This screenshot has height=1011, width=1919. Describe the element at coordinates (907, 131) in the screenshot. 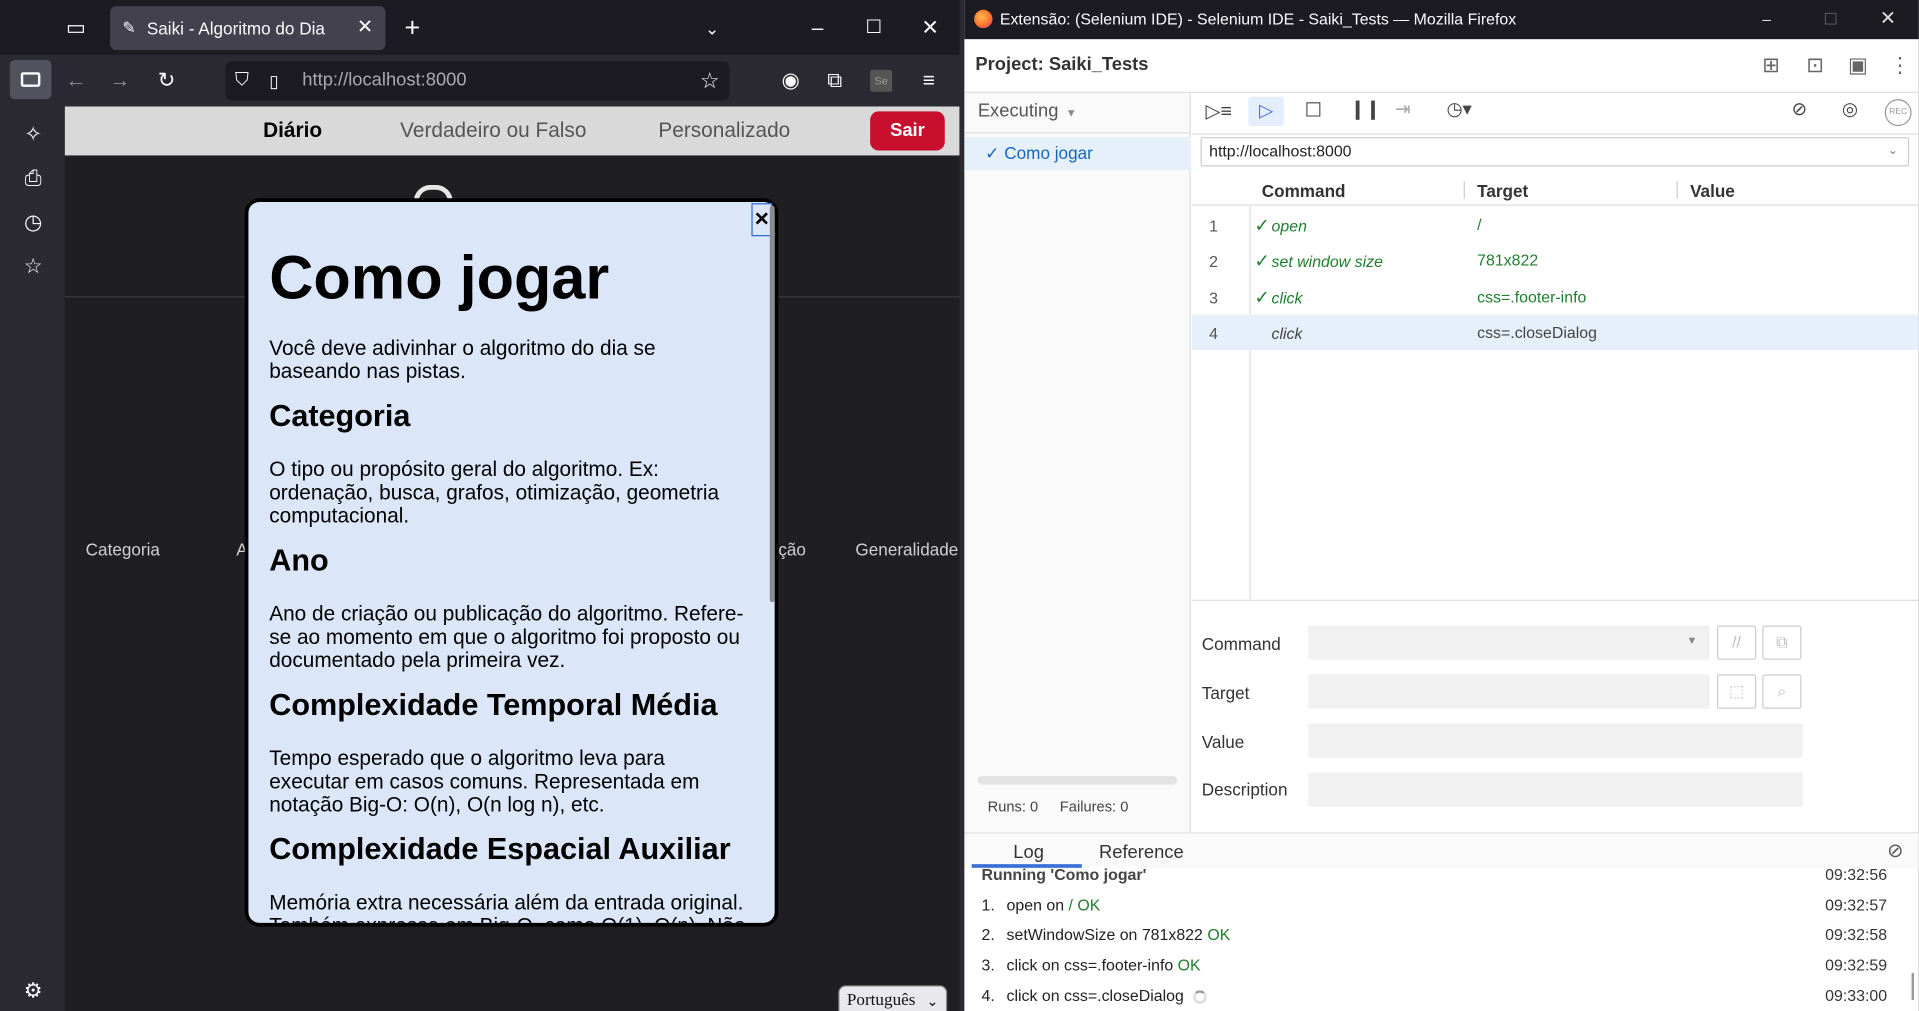

I see `logout-button: Sair` at that location.